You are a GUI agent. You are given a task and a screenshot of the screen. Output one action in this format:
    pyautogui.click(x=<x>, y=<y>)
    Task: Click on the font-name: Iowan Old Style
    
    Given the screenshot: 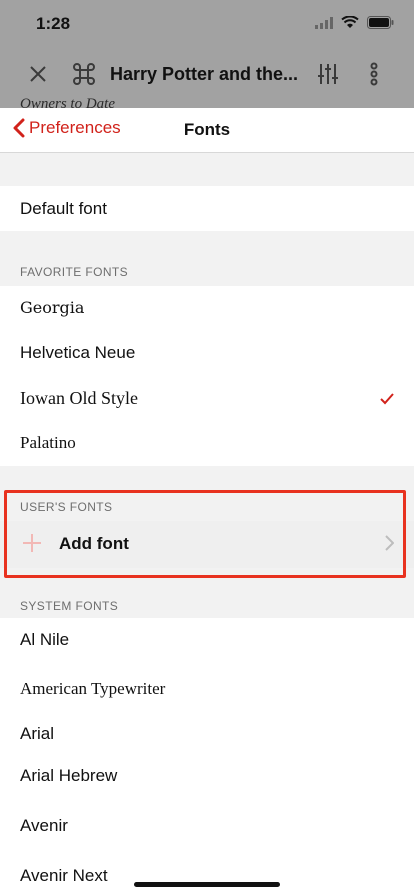 What is the action you would take?
    pyautogui.click(x=79, y=398)
    